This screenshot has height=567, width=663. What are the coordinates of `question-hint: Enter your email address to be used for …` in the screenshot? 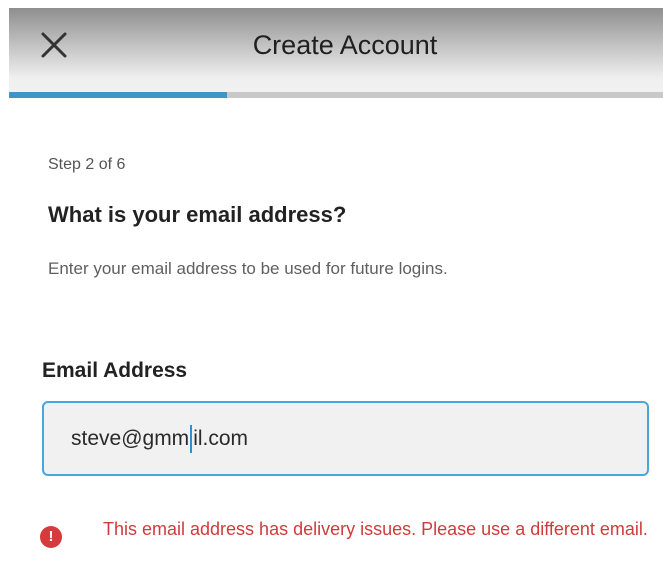 It's located at (248, 268).